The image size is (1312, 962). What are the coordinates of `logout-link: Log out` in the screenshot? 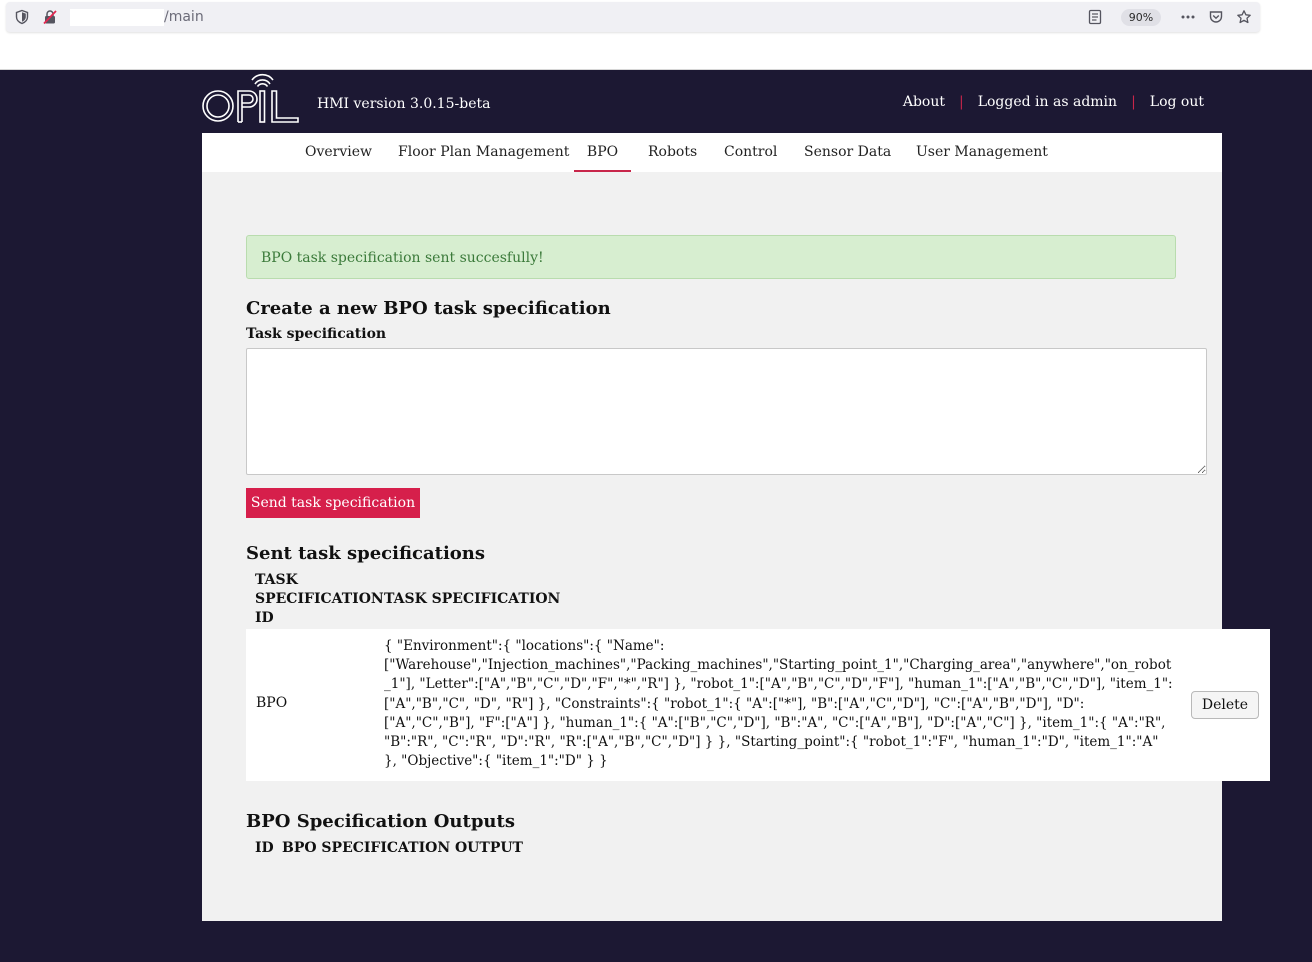 It's located at (1177, 102).